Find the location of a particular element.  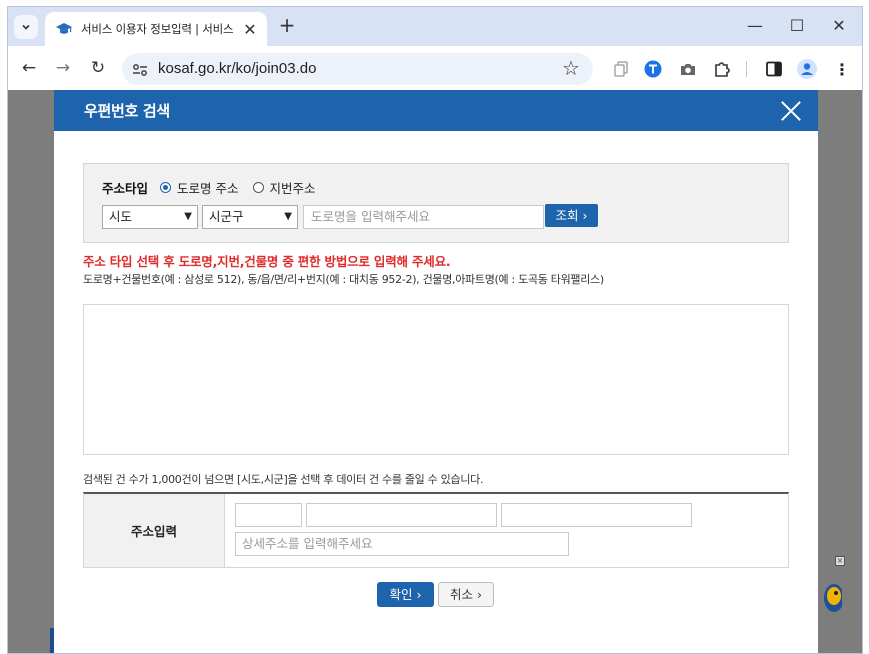

url-text: kosaf.go.kr/ko/join03.do is located at coordinates (237, 68).